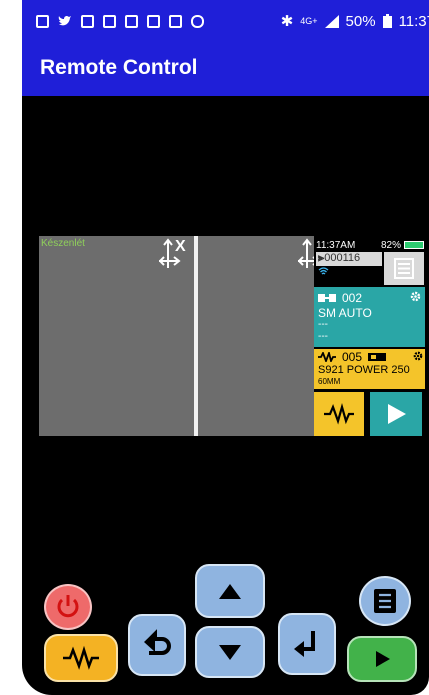 The image size is (429, 695). I want to click on start-button, so click(382, 659).